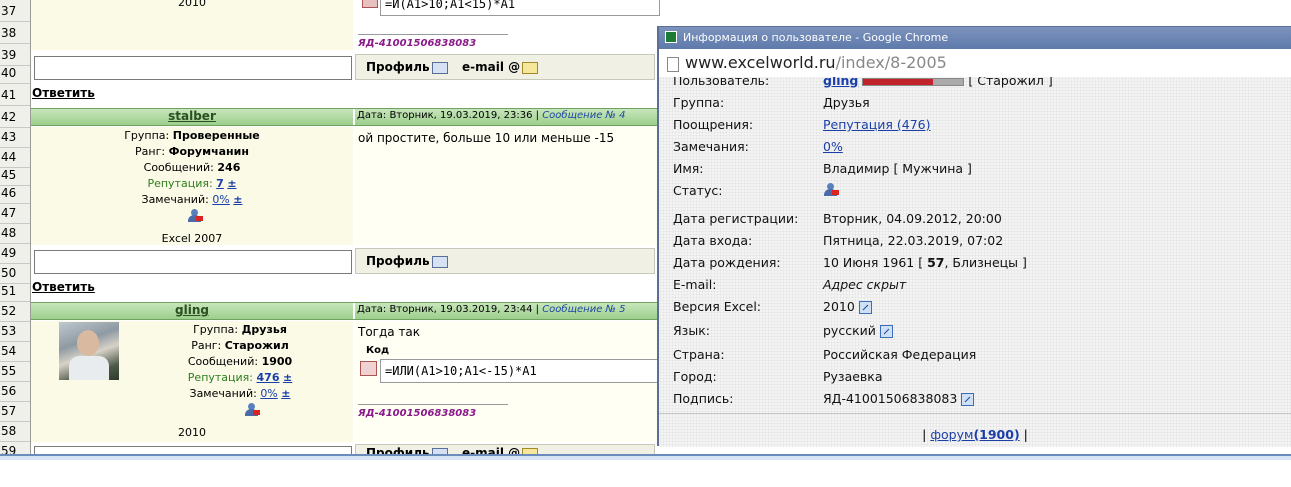 This screenshot has width=1291, height=487. I want to click on info-row-email: E-mail: Адрес скрыт, so click(790, 284).